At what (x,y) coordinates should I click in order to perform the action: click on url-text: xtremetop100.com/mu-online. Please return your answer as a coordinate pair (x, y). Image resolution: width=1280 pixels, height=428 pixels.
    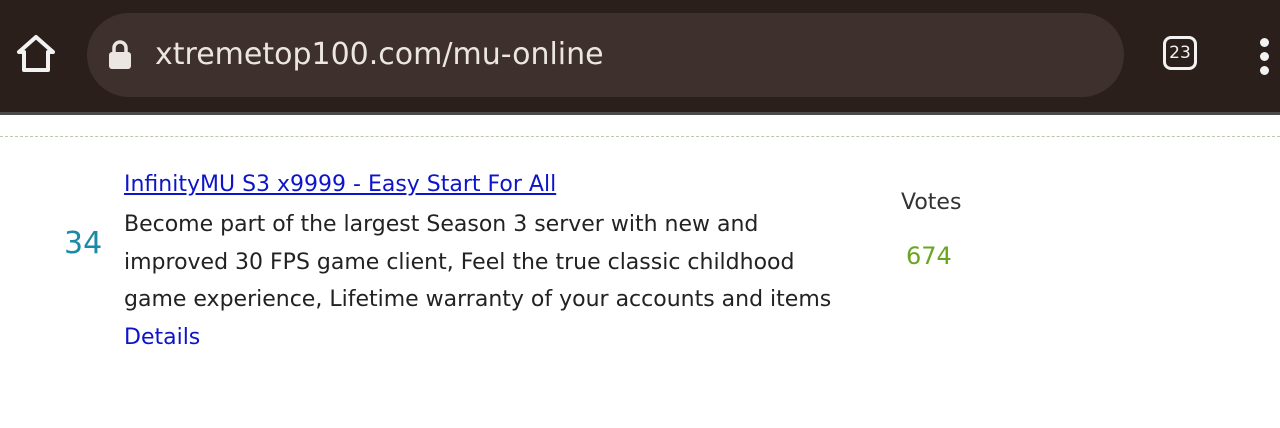
    Looking at the image, I should click on (379, 55).